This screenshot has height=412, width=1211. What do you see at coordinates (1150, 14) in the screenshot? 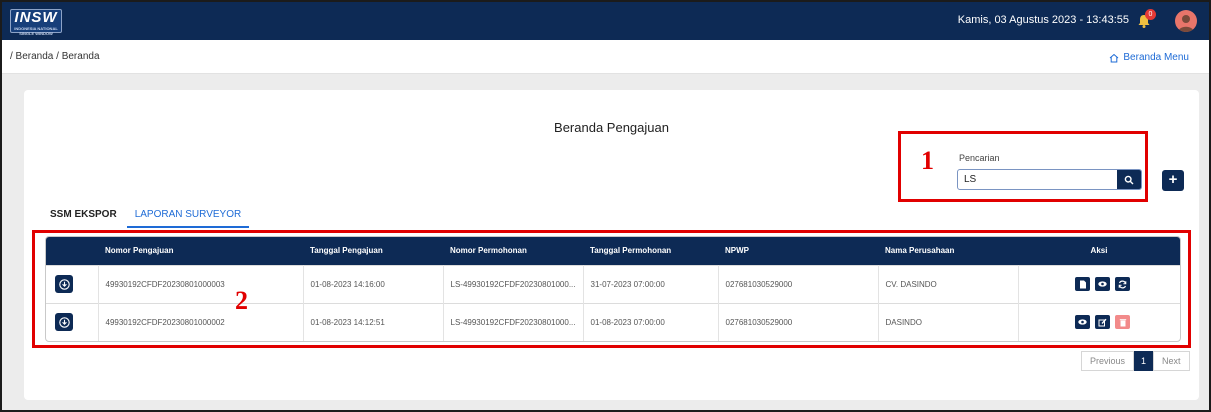
I see `notification-badge: 0` at bounding box center [1150, 14].